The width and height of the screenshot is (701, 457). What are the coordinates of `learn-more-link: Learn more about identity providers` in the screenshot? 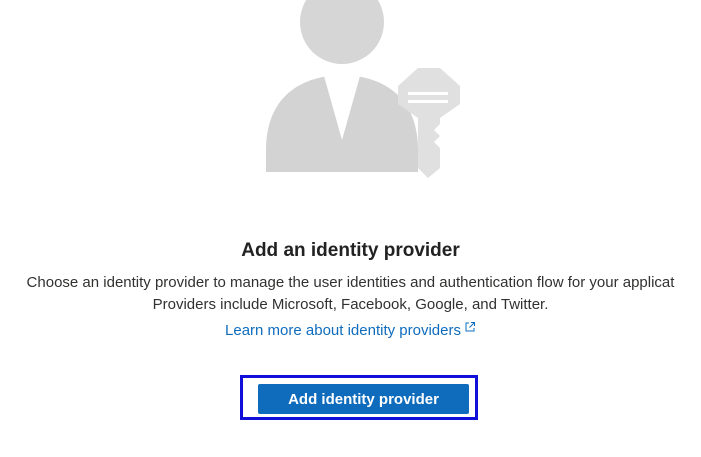 It's located at (350, 330).